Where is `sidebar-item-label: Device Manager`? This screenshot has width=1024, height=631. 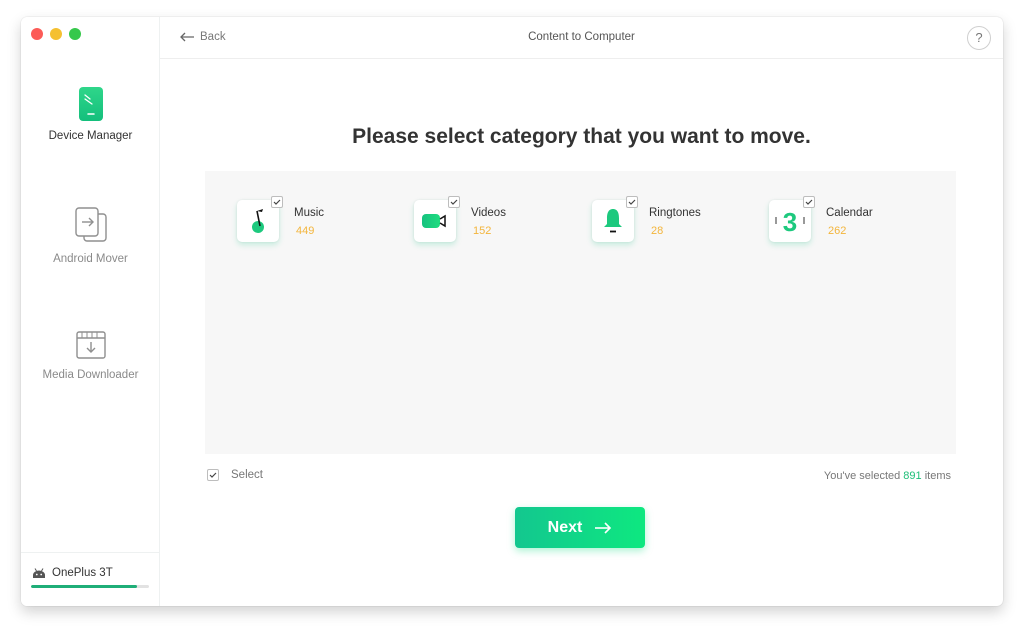 sidebar-item-label: Device Manager is located at coordinates (90, 136).